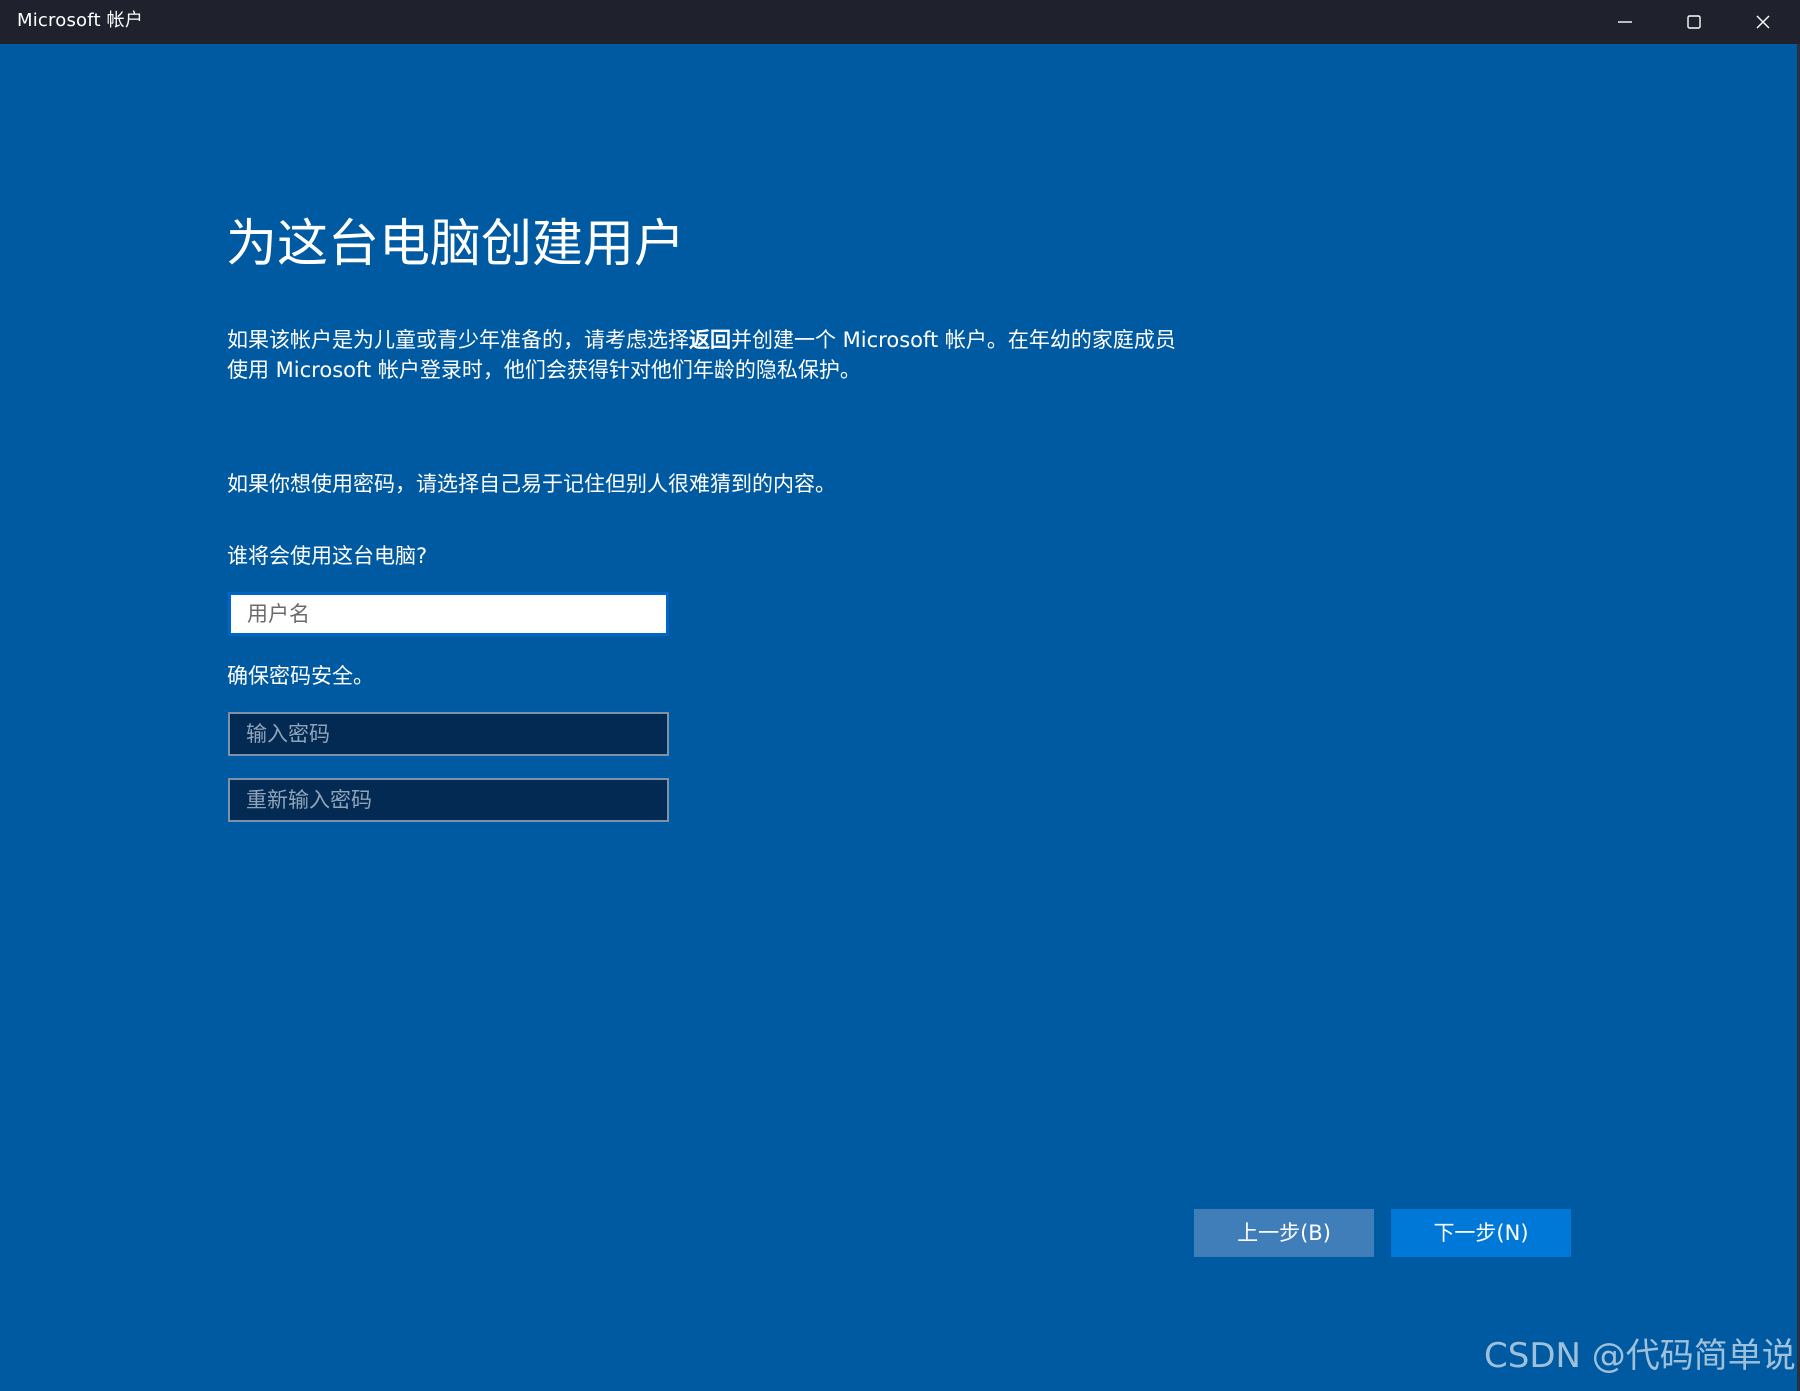  What do you see at coordinates (900, 22) in the screenshot?
I see `title-bar: Microsoft 帐户` at bounding box center [900, 22].